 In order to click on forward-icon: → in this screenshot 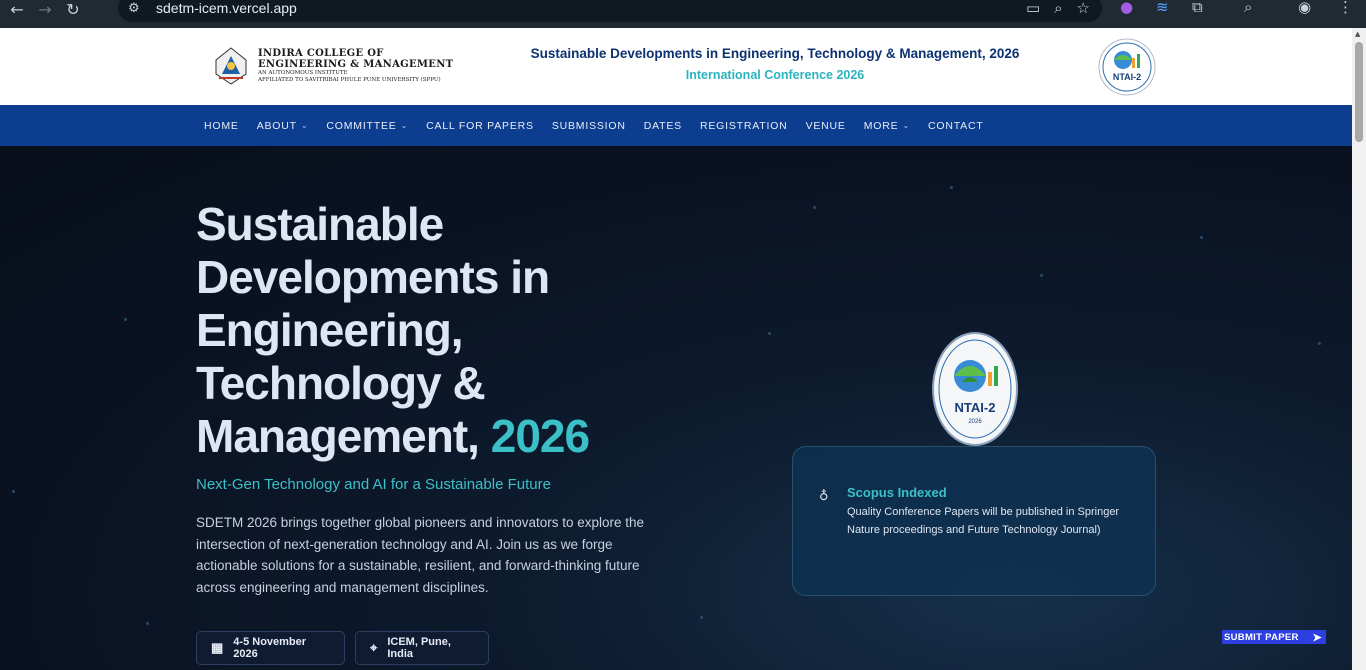, I will do `click(45, 10)`.